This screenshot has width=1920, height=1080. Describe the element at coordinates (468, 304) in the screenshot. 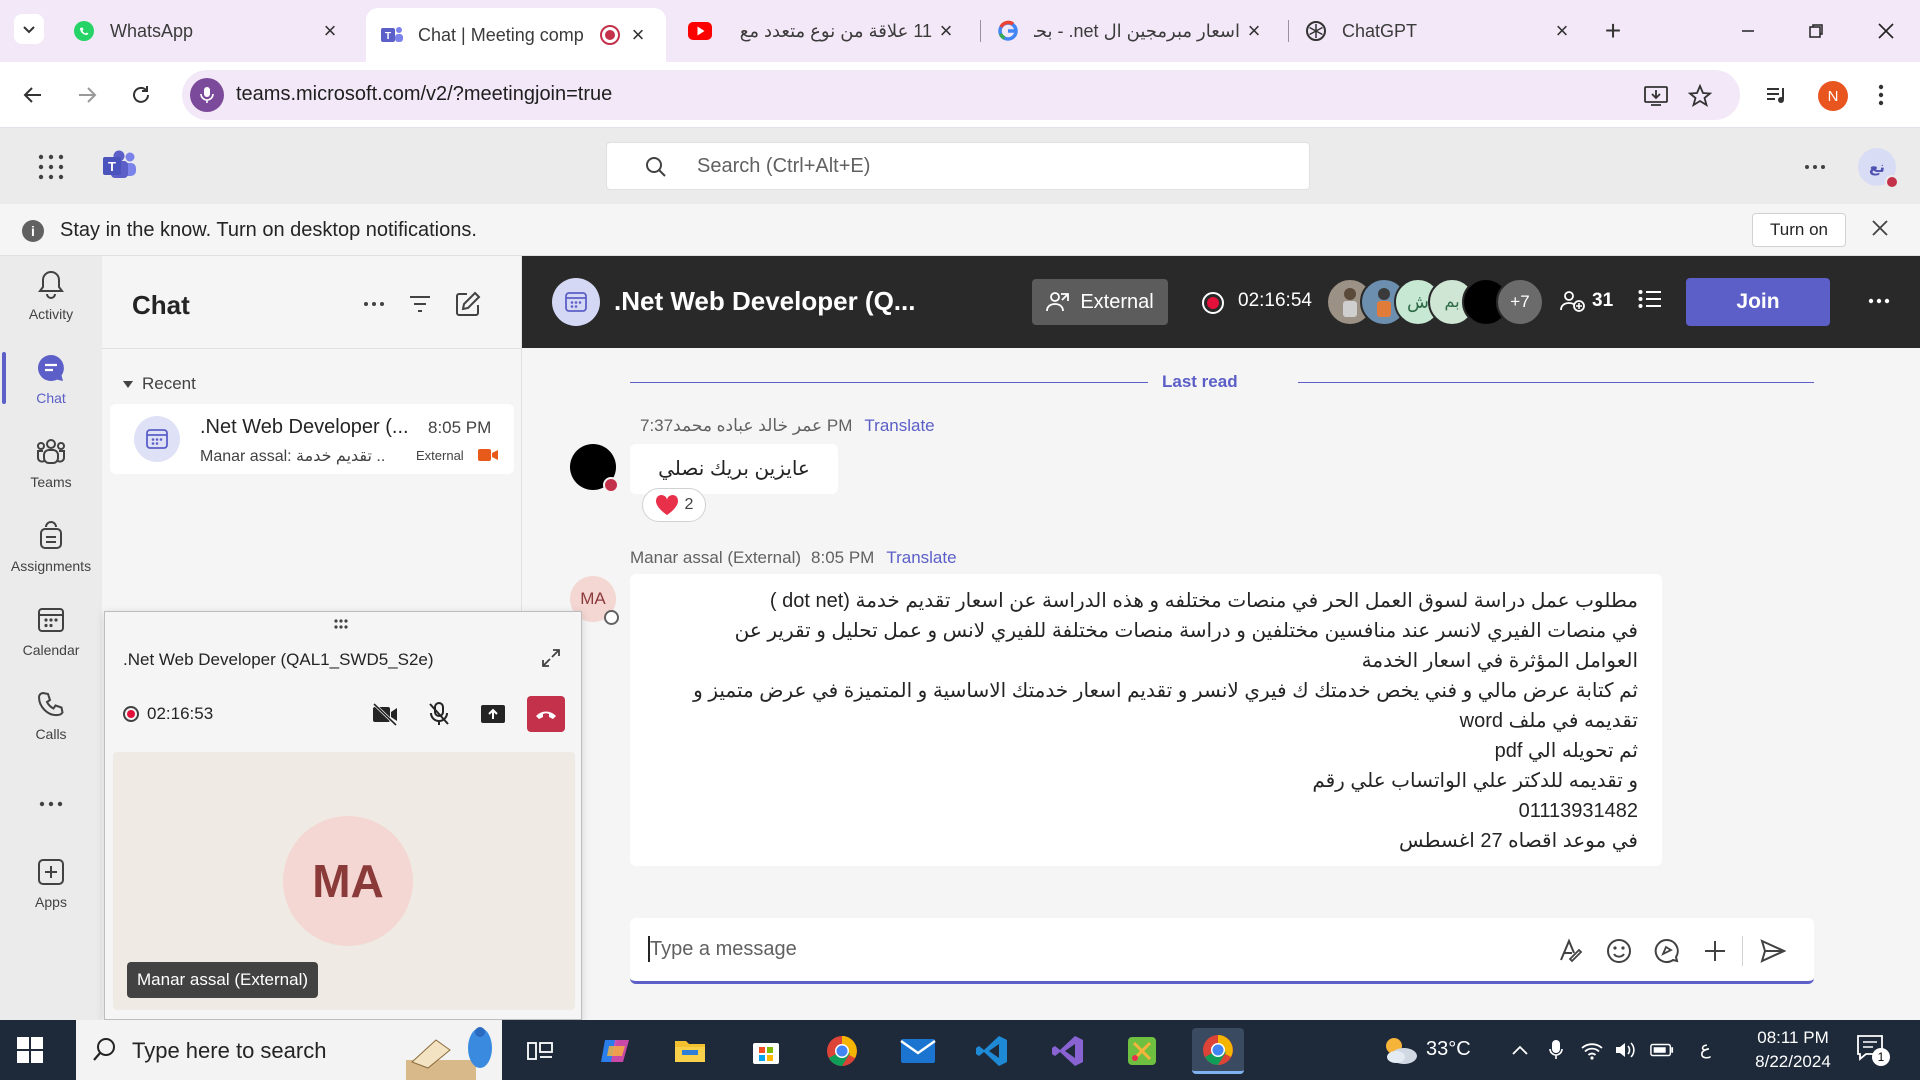

I see `new-chat-button` at that location.